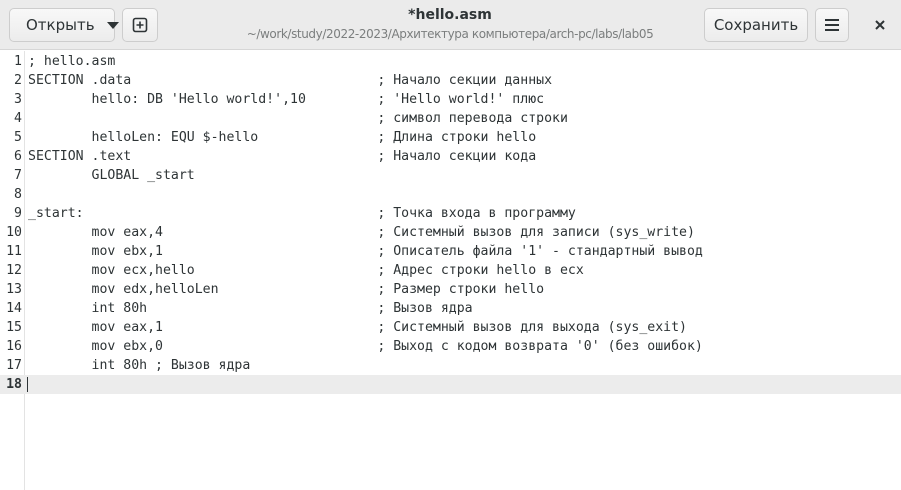 This screenshot has width=901, height=490. Describe the element at coordinates (290, 80) in the screenshot. I see `code-text: SECTION .data ; Начало секции данных` at that location.